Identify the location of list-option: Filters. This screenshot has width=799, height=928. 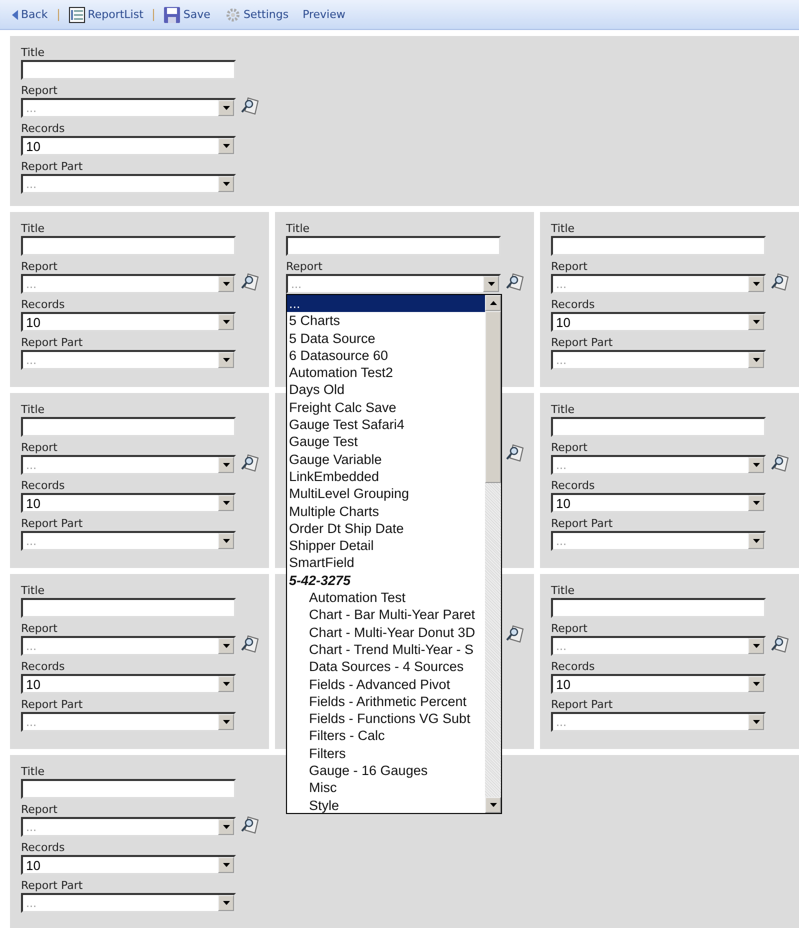
(386, 753).